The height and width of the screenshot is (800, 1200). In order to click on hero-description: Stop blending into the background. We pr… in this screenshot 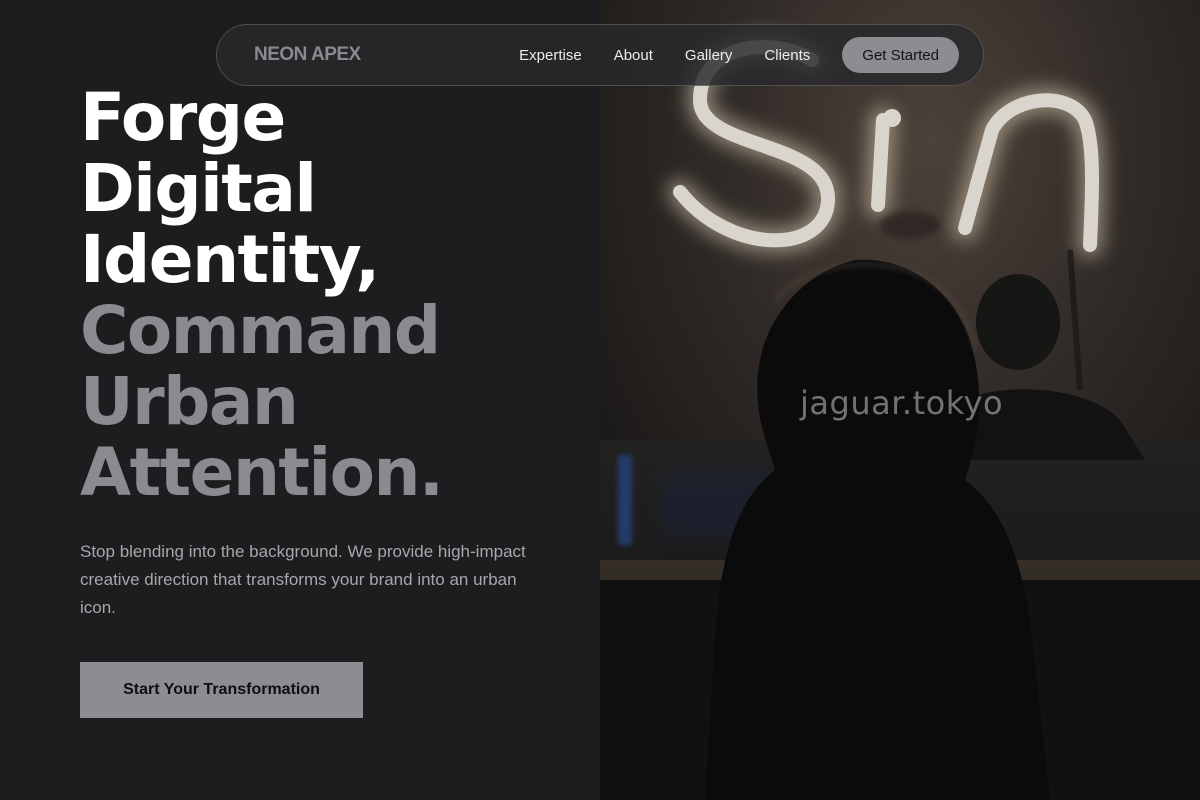, I will do `click(303, 579)`.